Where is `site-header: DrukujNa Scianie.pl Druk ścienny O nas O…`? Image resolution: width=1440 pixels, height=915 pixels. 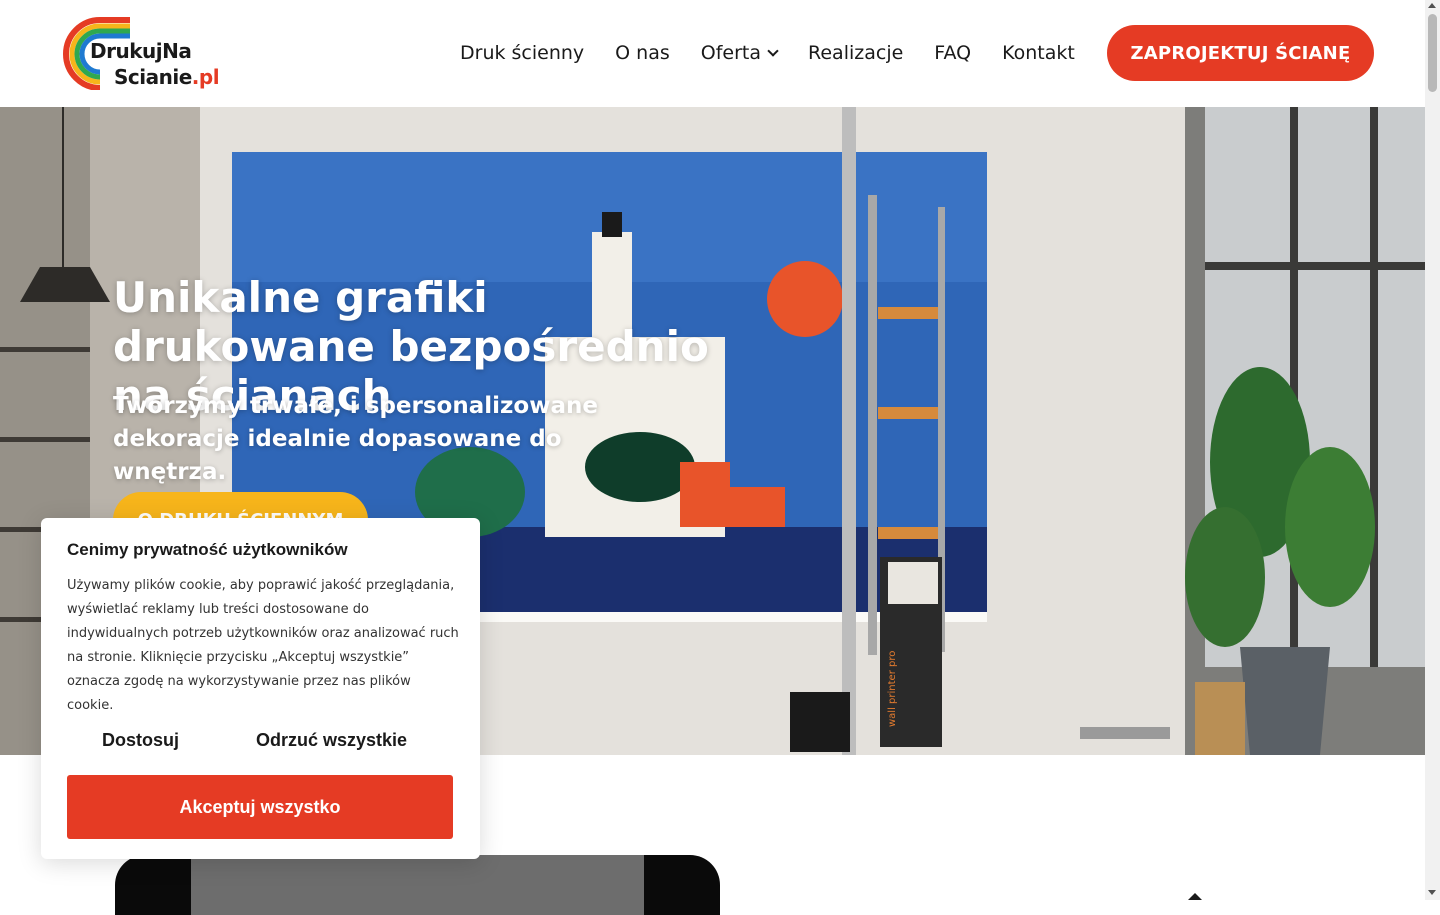
site-header: DrukujNa Scianie.pl Druk ścienny O nas O… is located at coordinates (712, 53).